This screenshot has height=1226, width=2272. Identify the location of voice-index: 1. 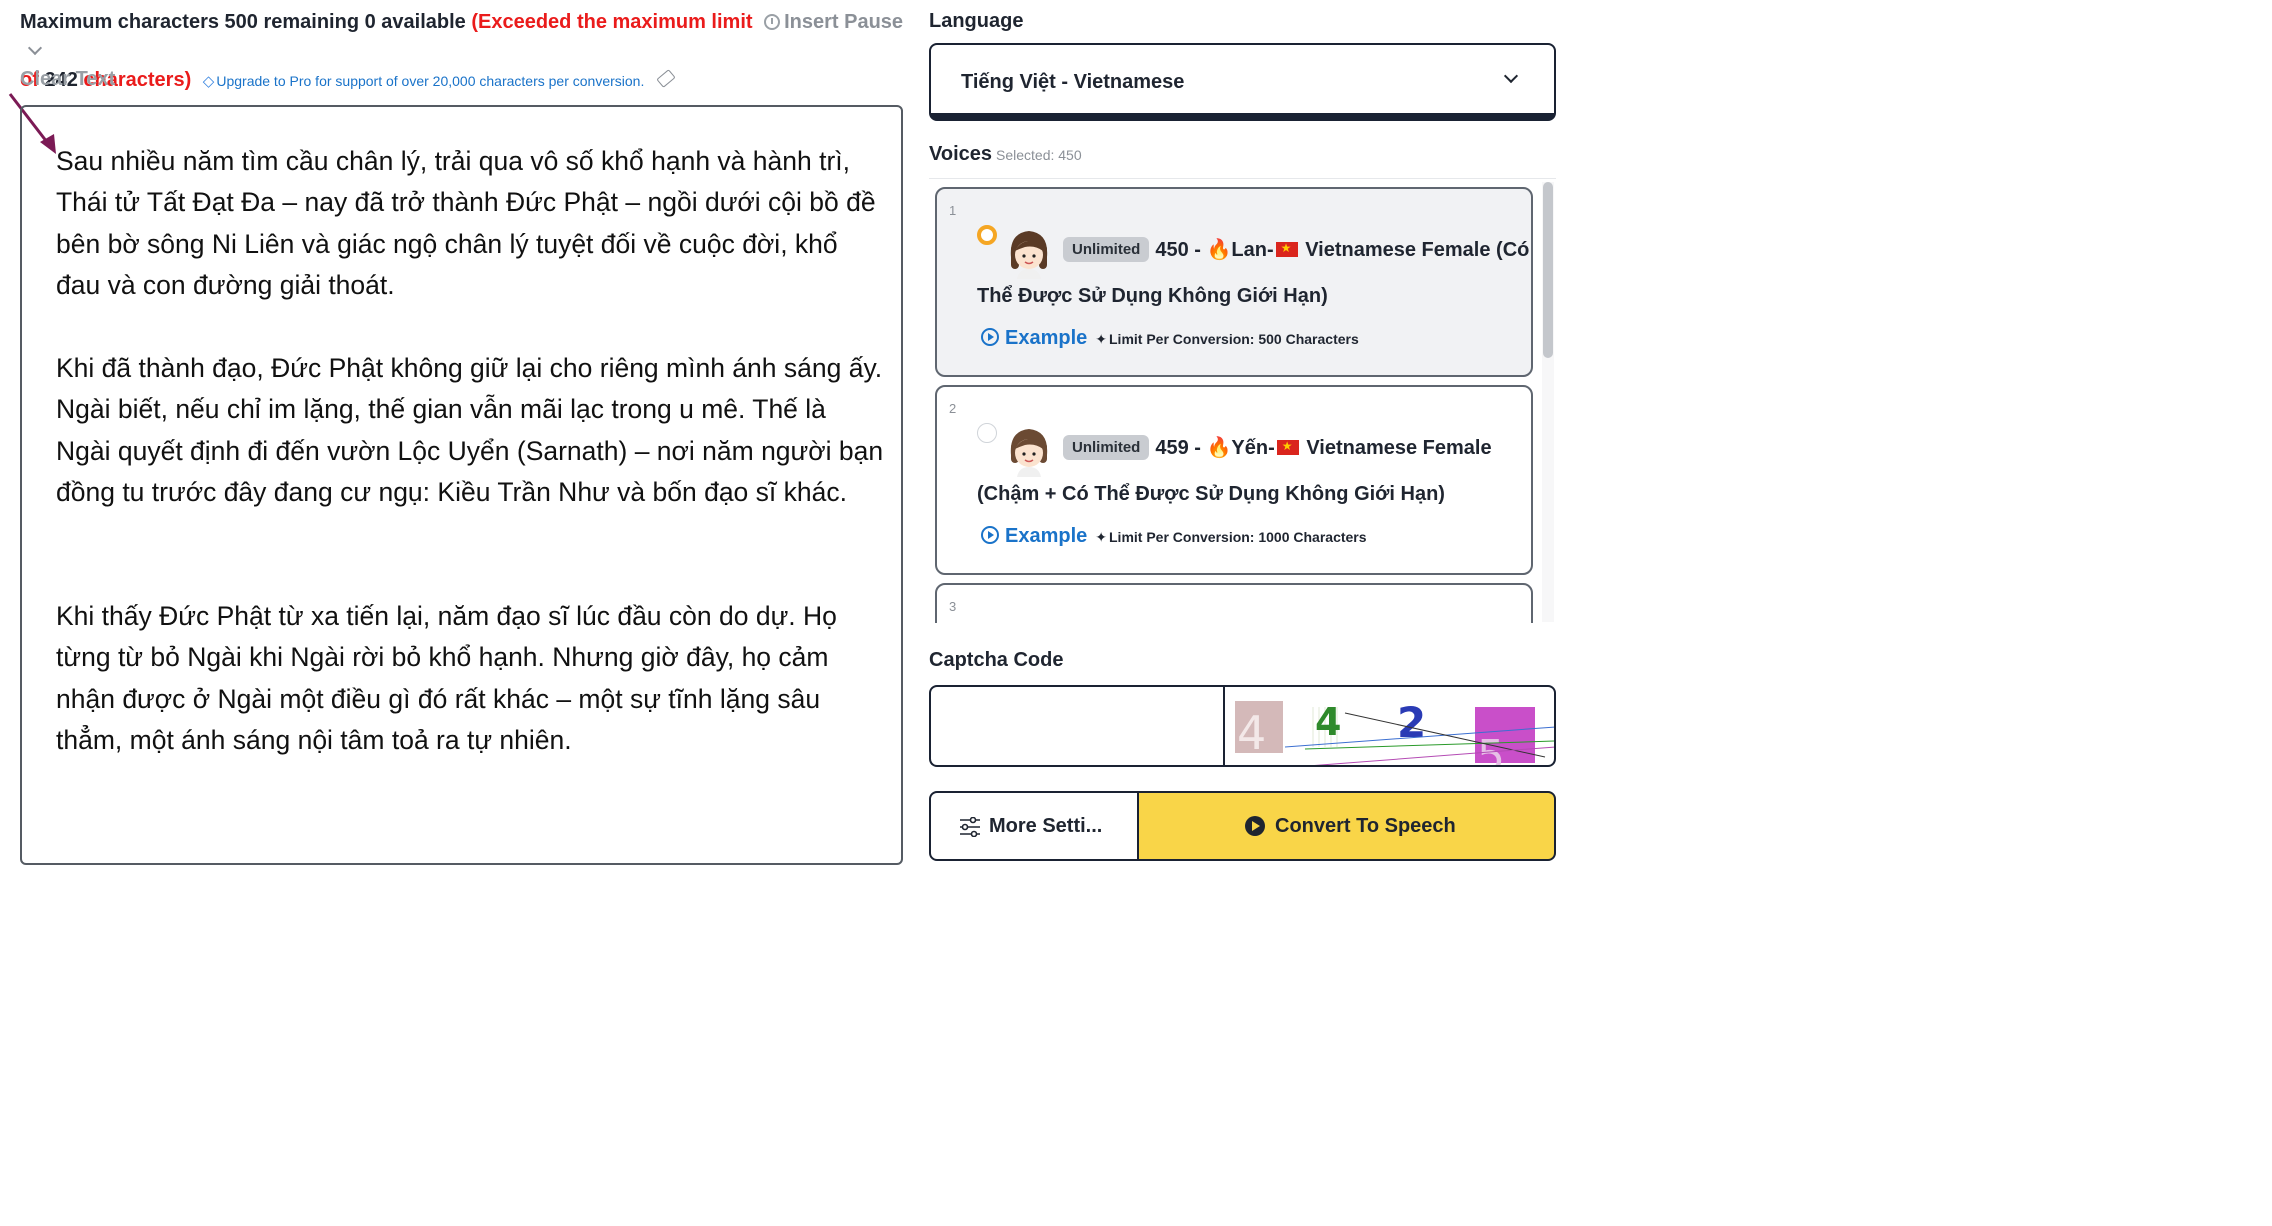
(953, 210).